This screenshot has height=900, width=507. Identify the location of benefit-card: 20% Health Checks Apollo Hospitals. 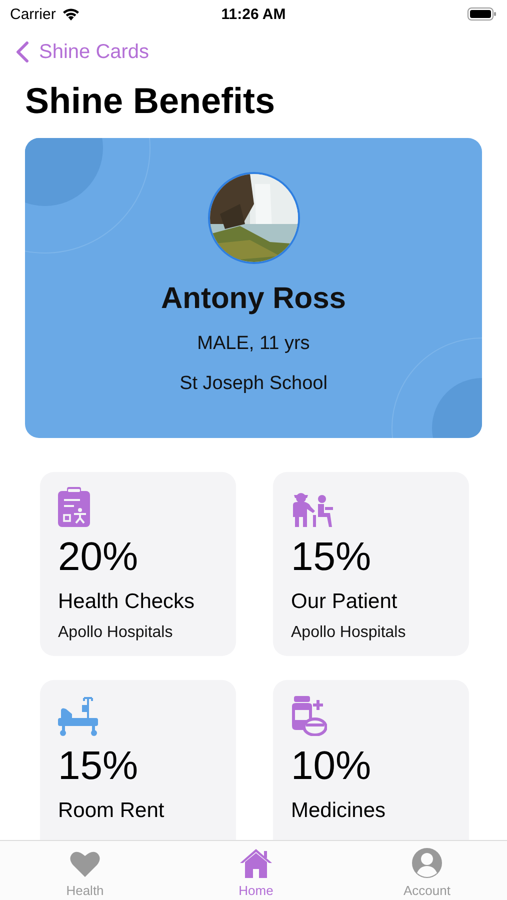
(138, 564).